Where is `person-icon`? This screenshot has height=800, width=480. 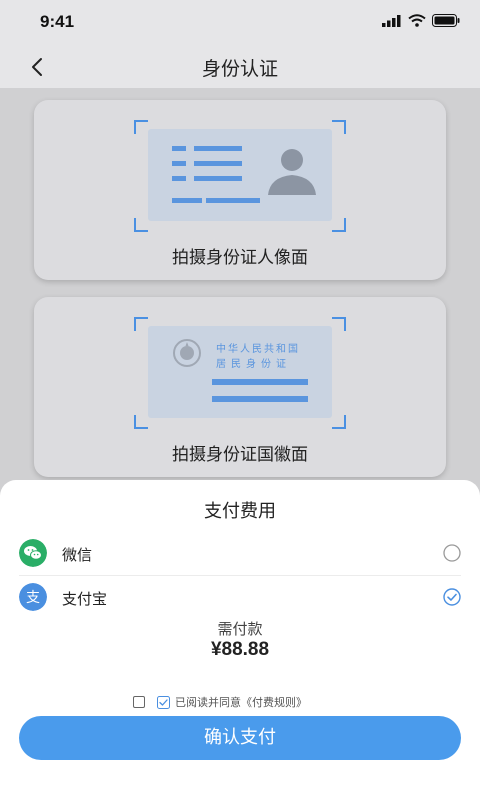
person-icon is located at coordinates (292, 172).